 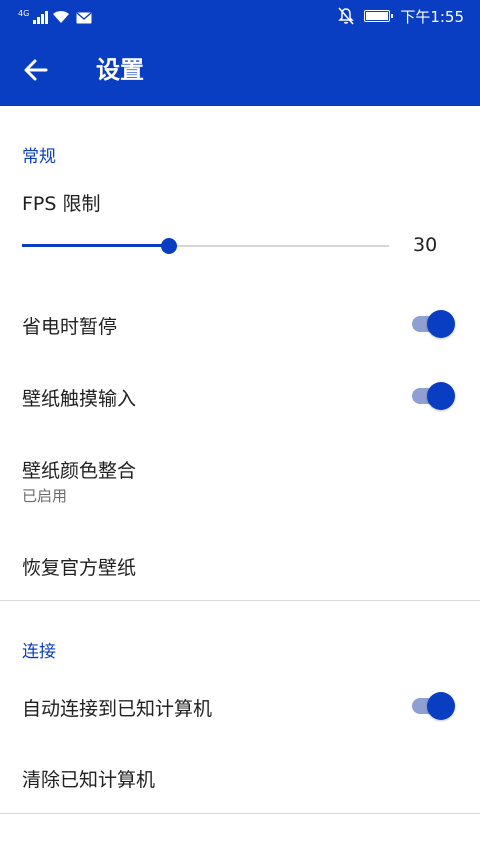 I want to click on status-left: 4G, so click(x=55, y=16).